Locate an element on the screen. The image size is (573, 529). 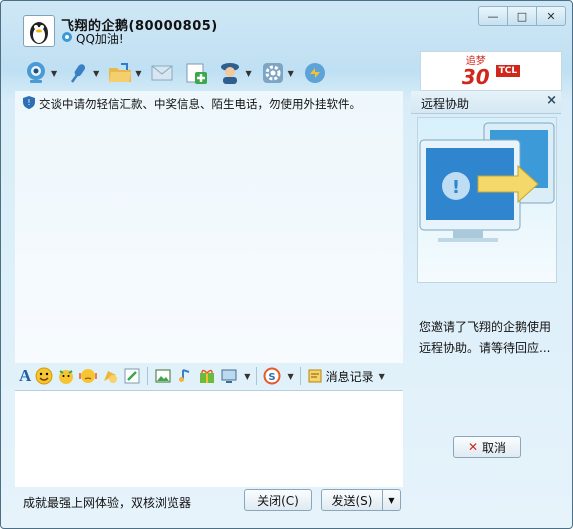
maximize-button: □ is located at coordinates (522, 16).